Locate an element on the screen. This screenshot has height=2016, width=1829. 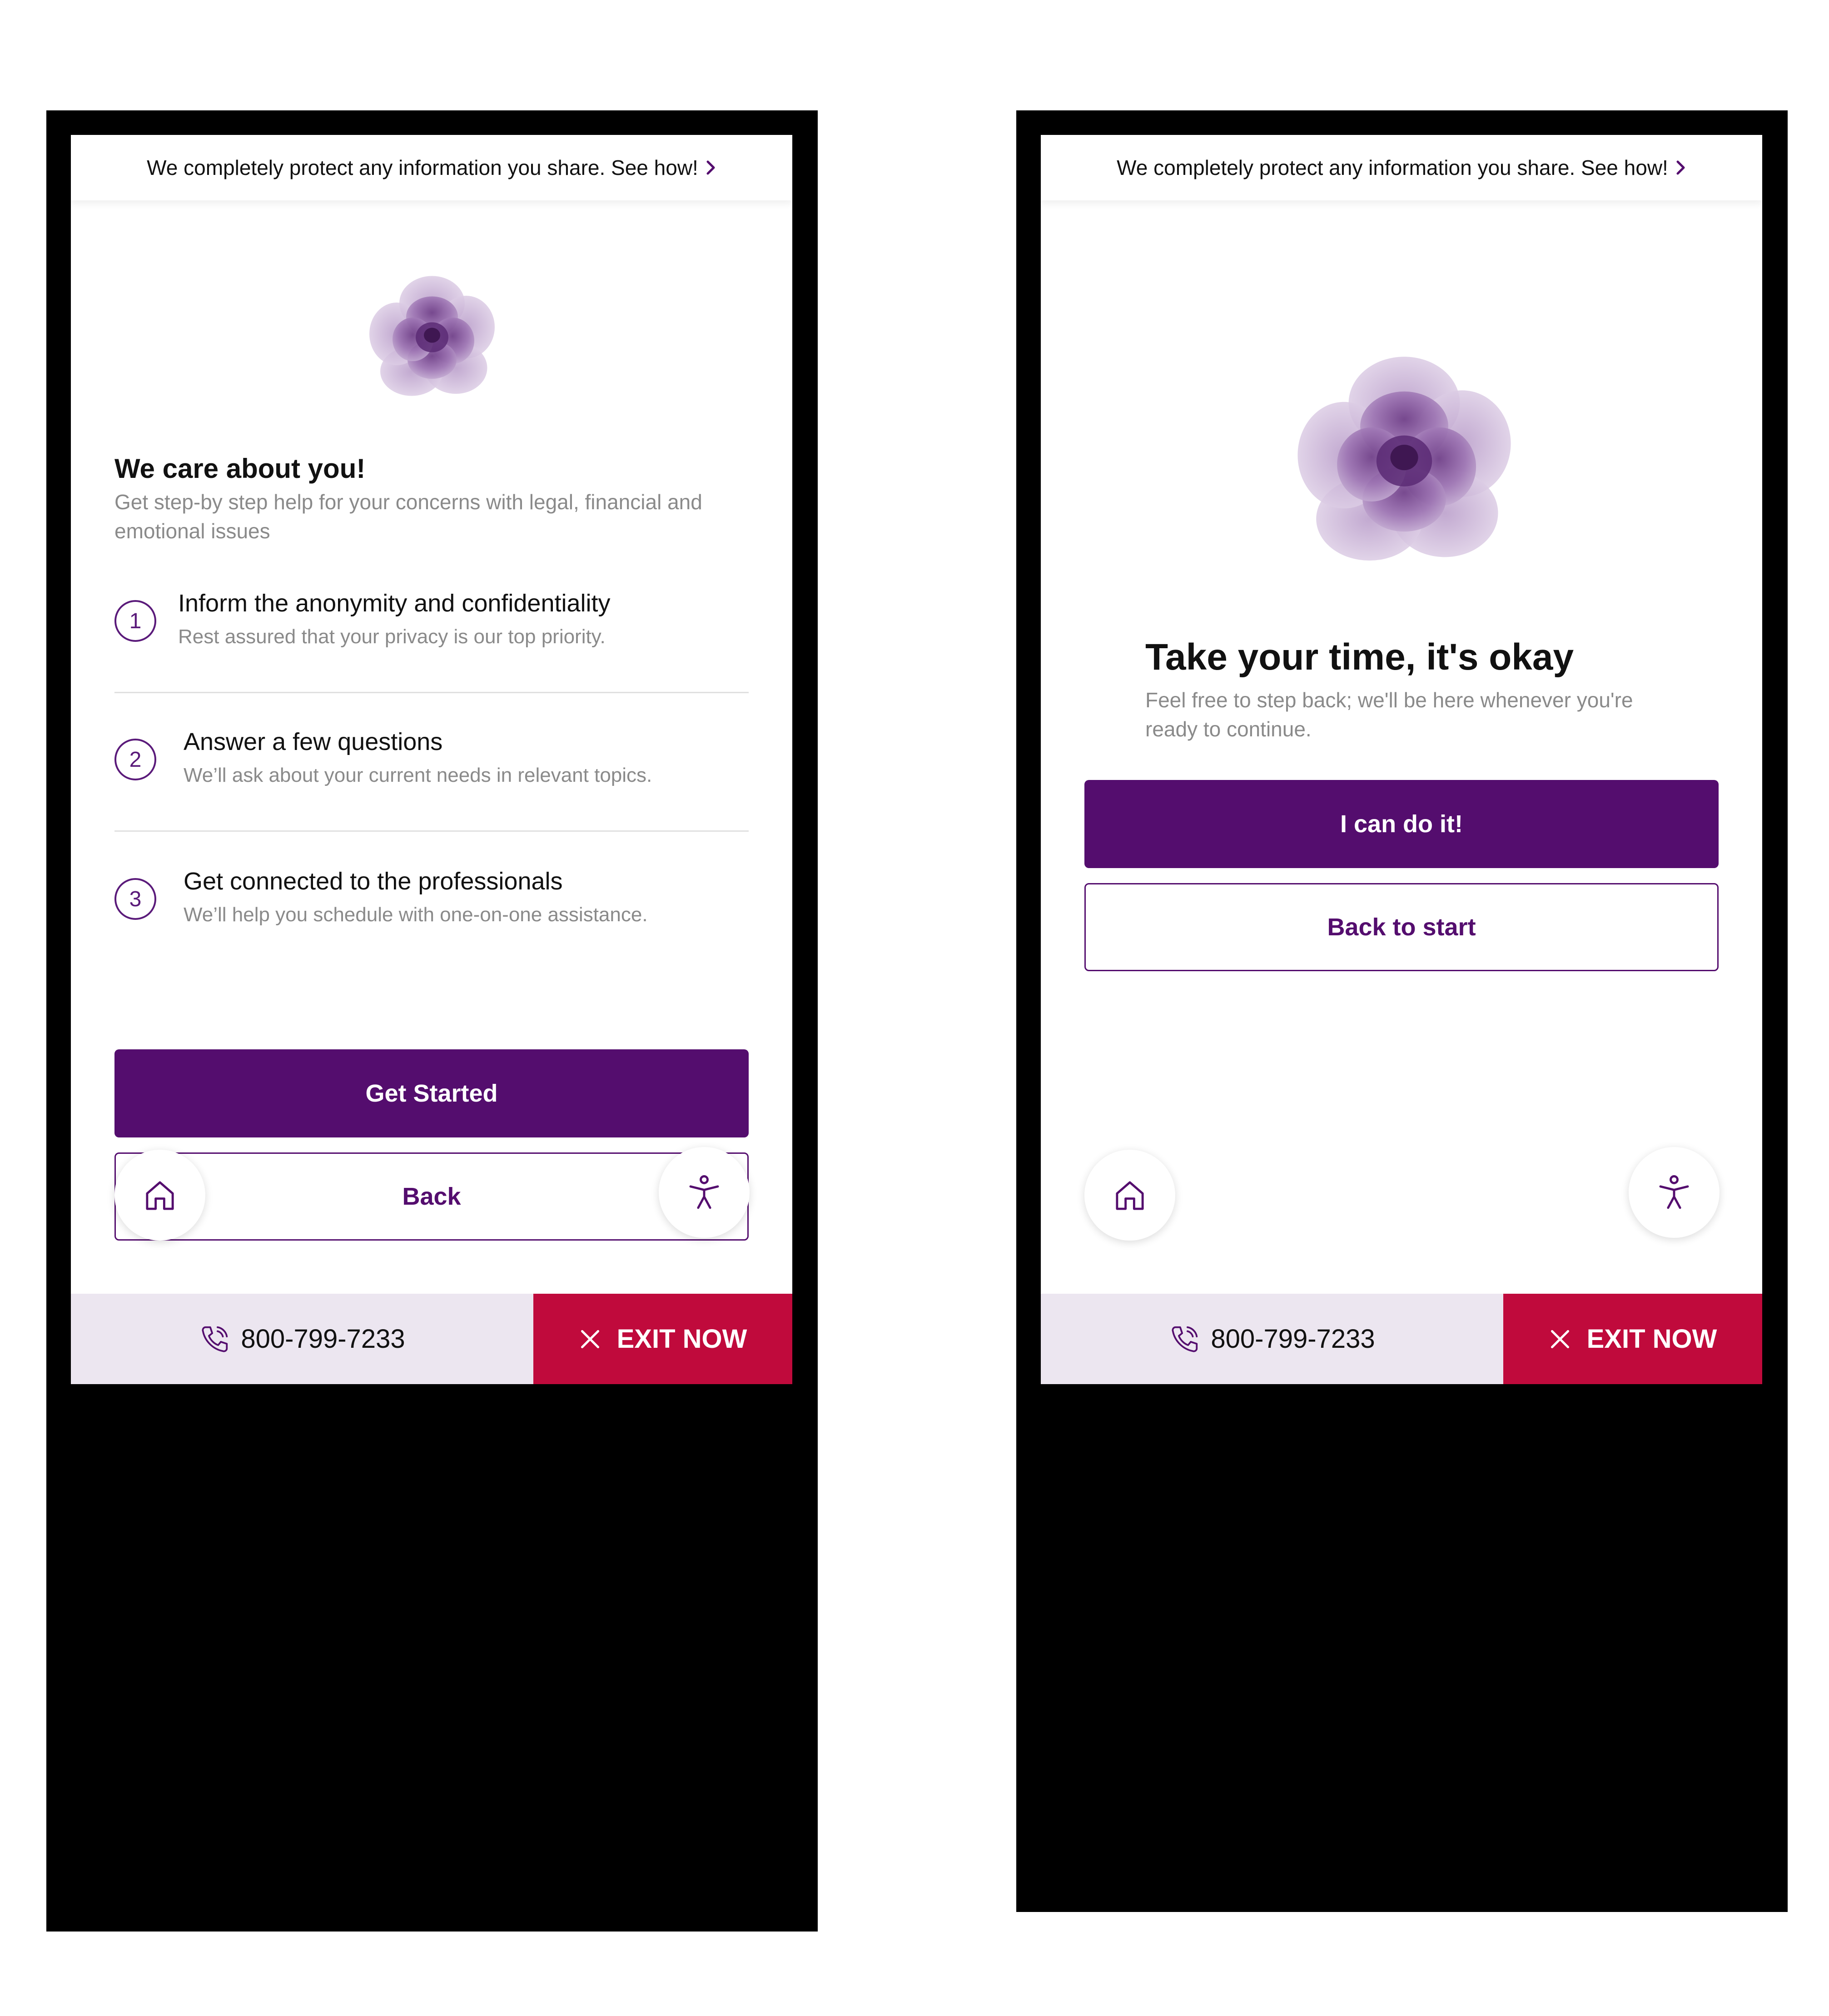
step-title: Get connected to the professionals is located at coordinates (373, 881).